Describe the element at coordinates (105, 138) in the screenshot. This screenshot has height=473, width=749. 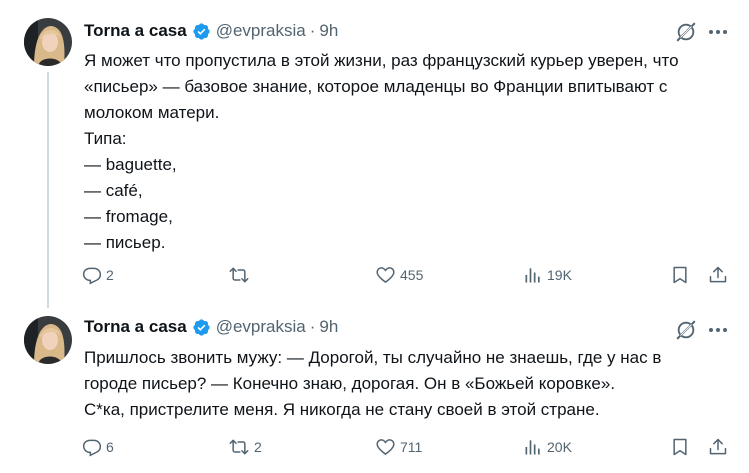
I see `tweet-text-line: Типа:` at that location.